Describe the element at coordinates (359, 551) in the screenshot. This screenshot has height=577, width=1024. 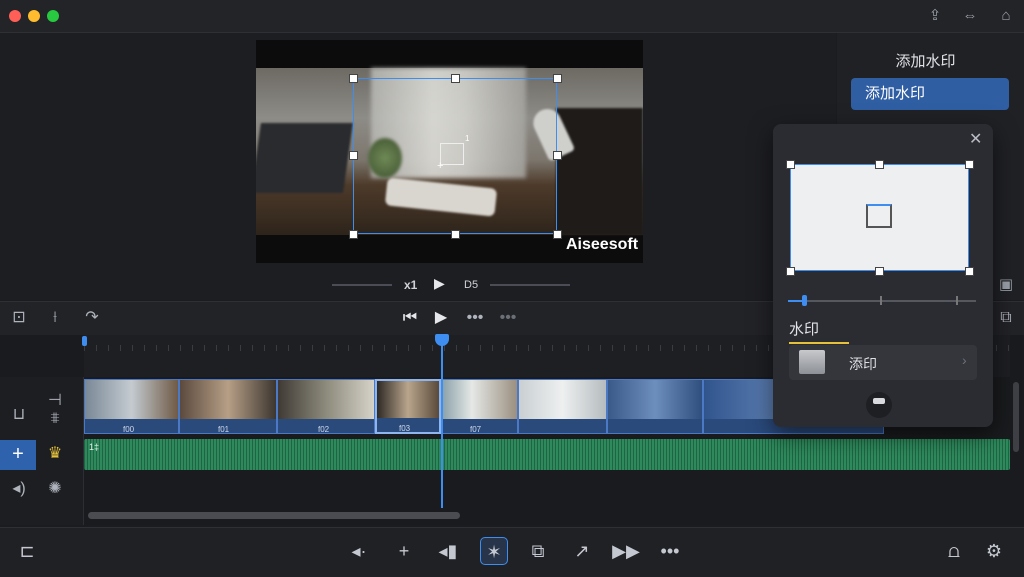
I see `audio-left-icon: ◂·` at that location.